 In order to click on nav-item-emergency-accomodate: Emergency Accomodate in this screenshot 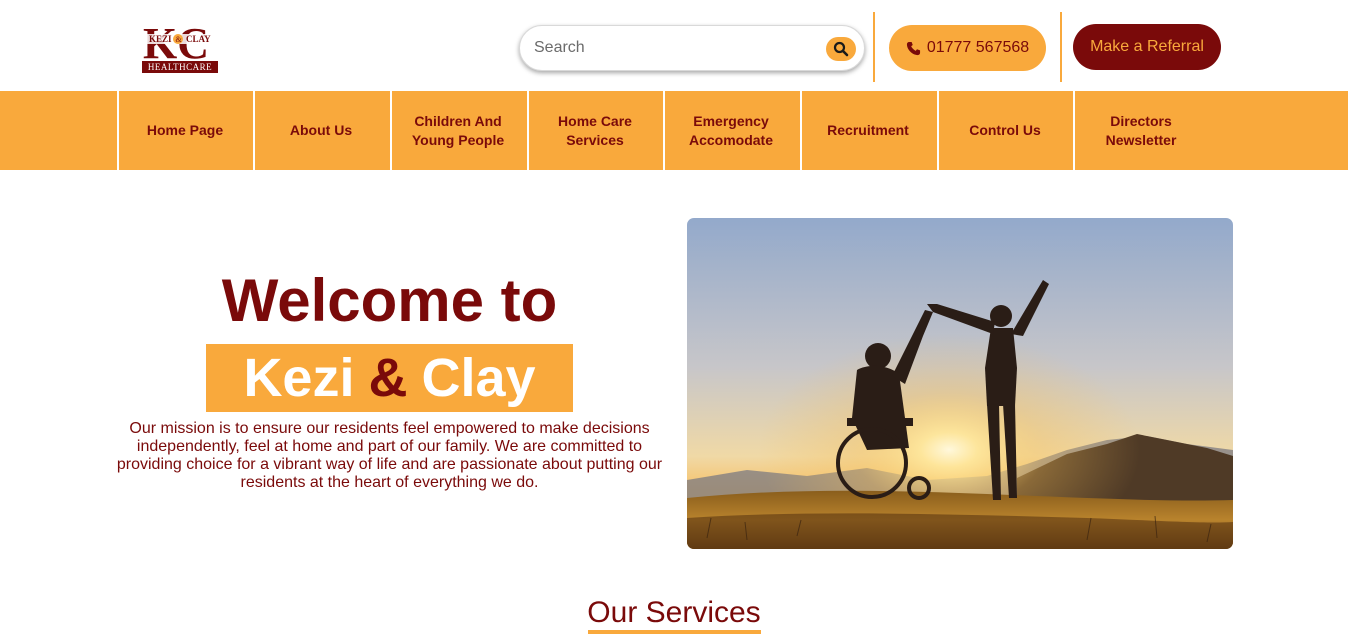, I will do `click(730, 130)`.